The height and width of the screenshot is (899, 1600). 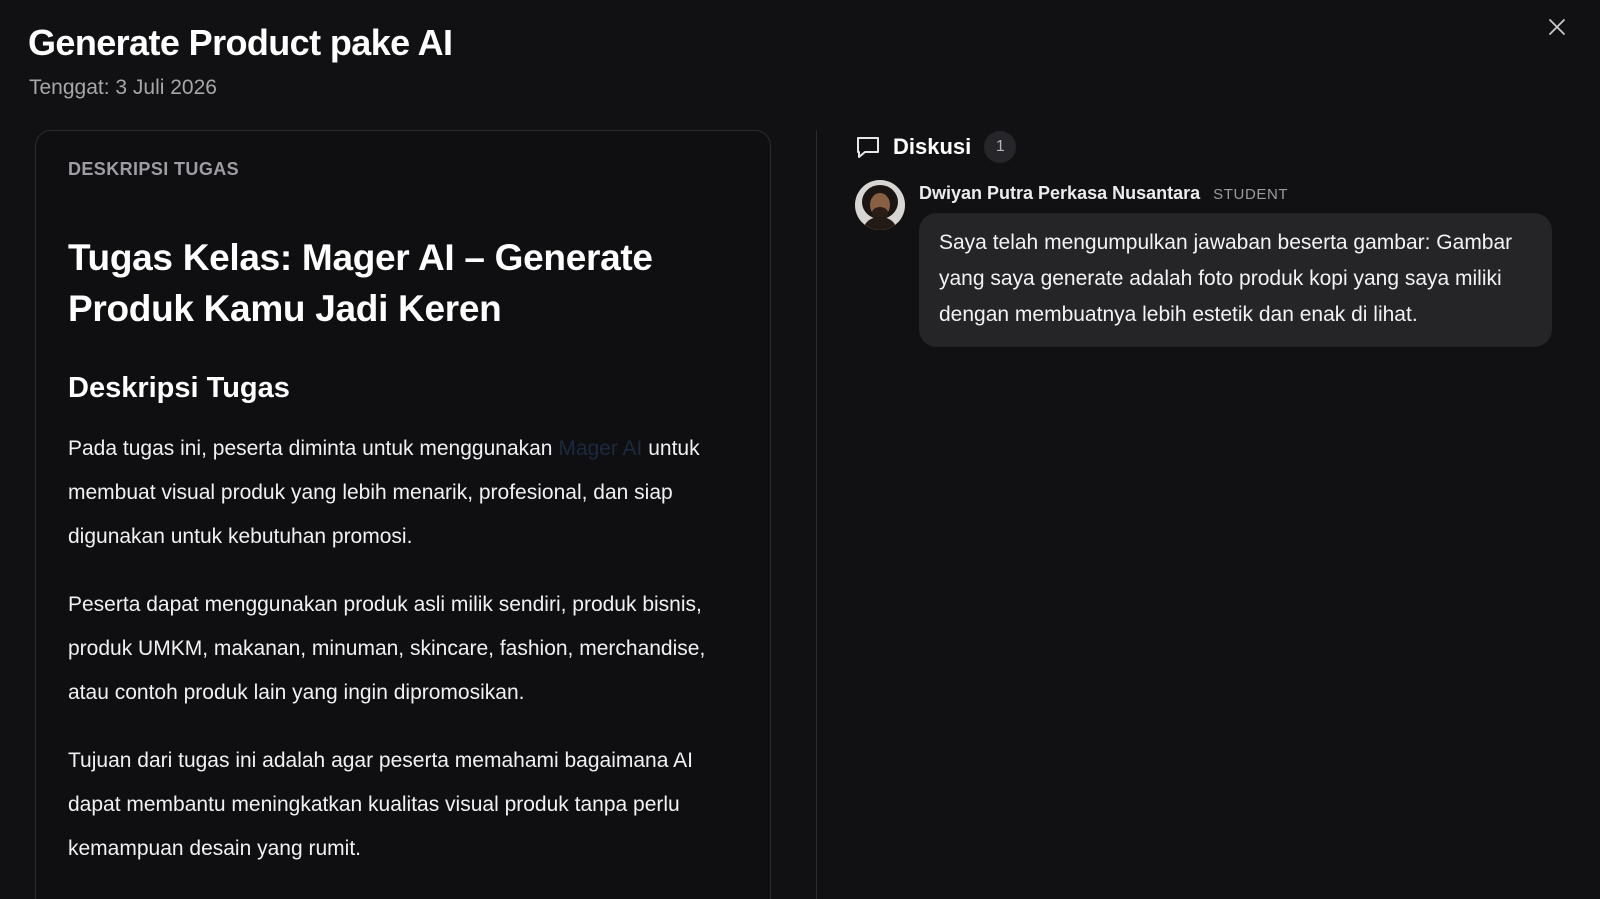 I want to click on author-role-badge: STUDENT, so click(x=1251, y=194).